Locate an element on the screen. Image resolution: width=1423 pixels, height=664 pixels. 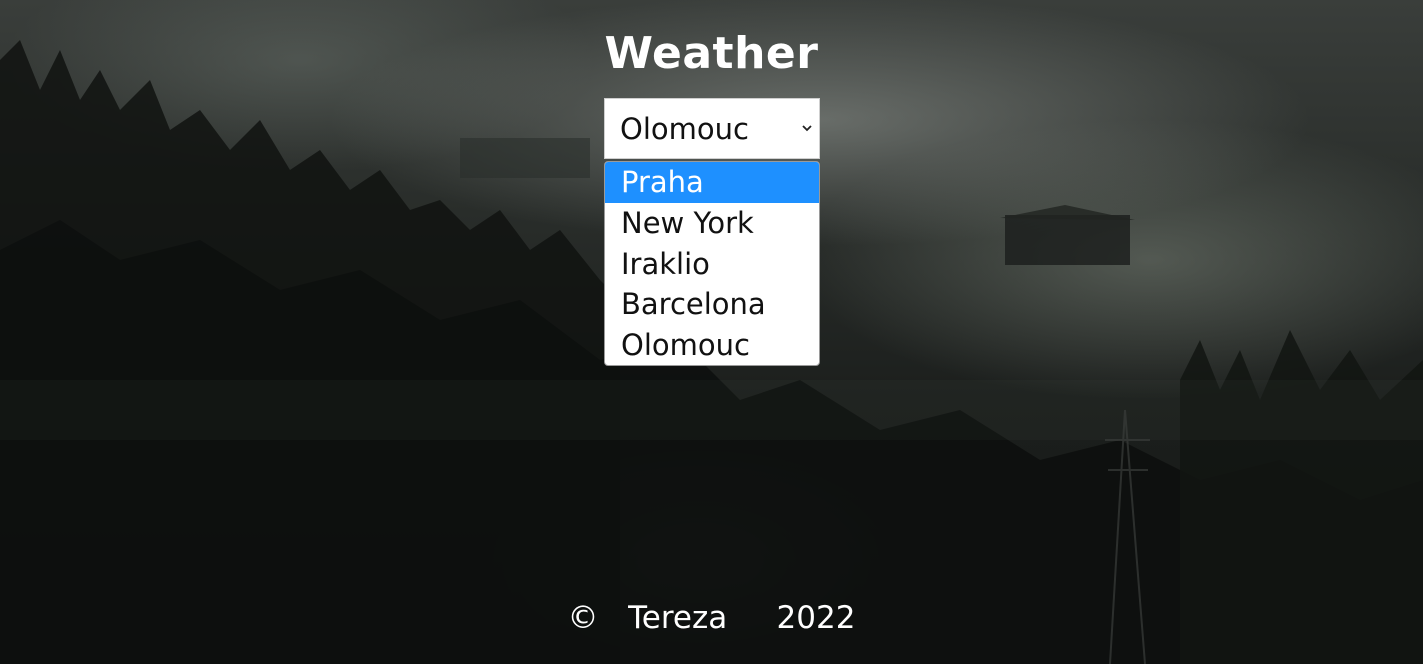
city-option-barcelona: Barcelona is located at coordinates (712, 304).